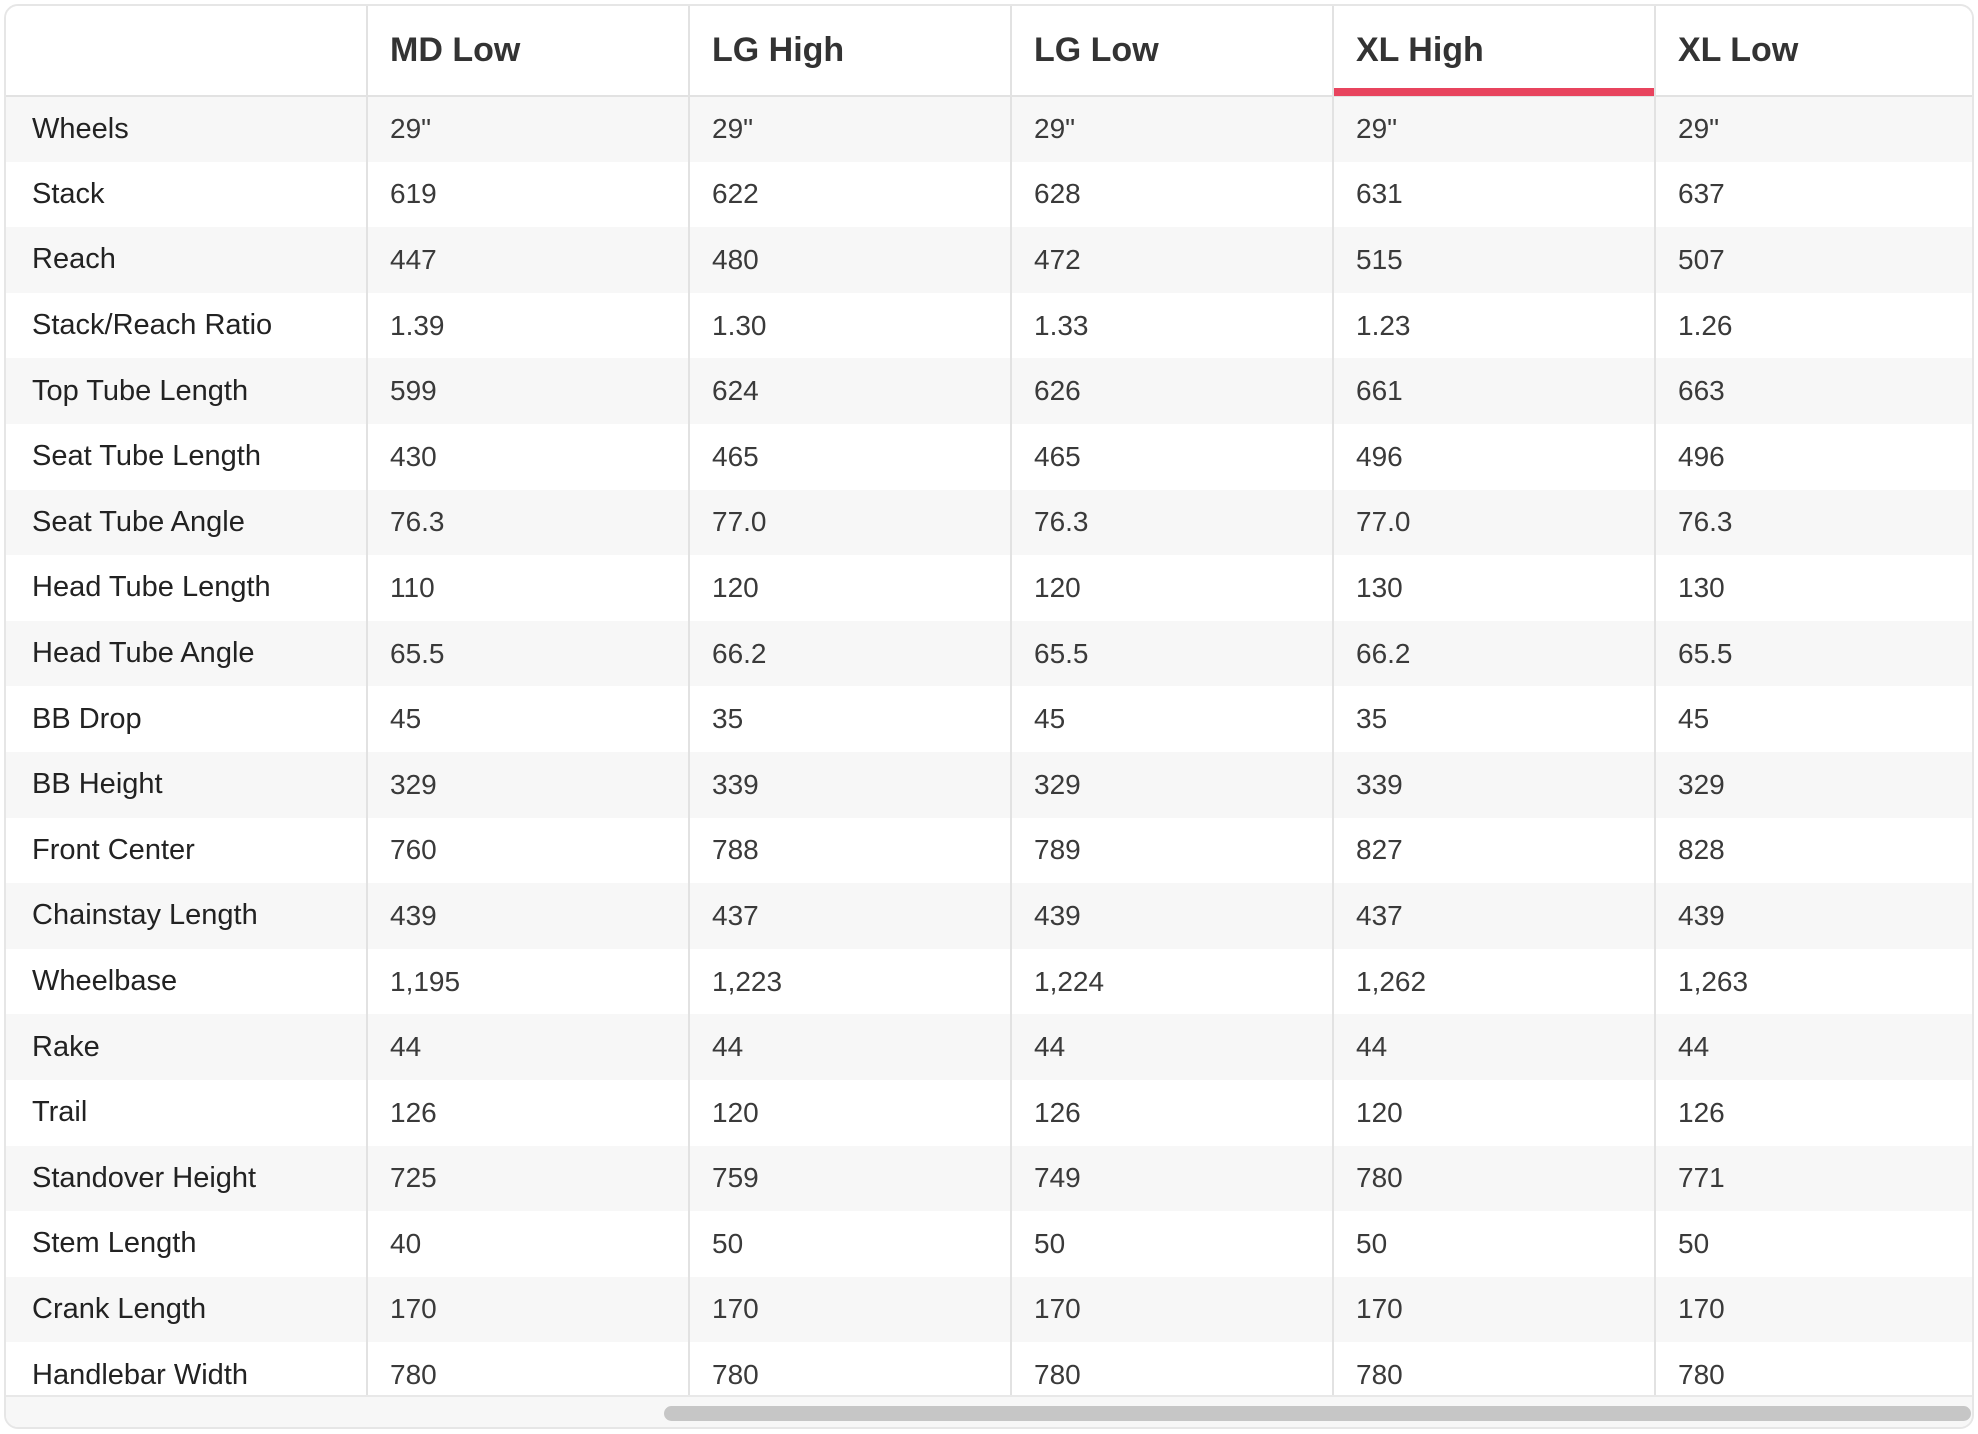 The width and height of the screenshot is (1978, 1434). I want to click on cell-xl-high: 515, so click(1493, 260).